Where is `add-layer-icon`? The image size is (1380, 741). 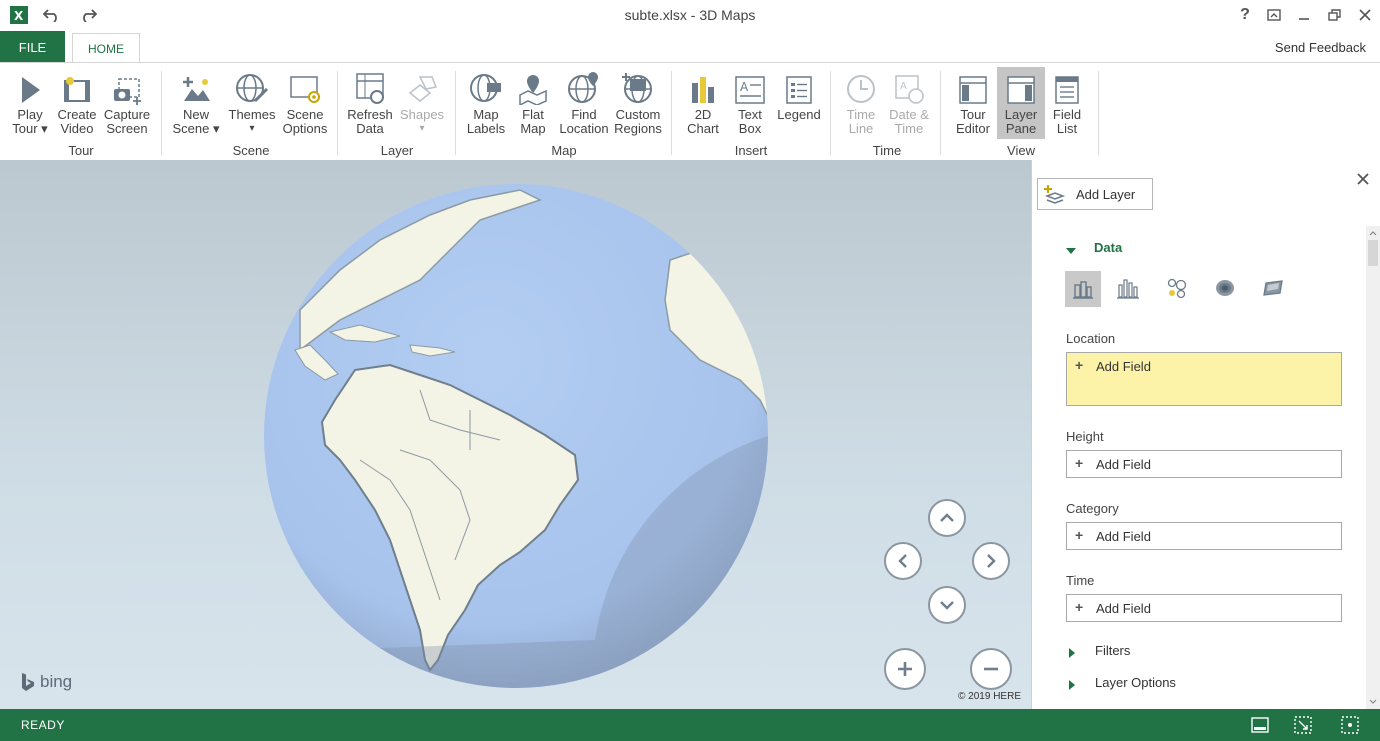
add-layer-icon is located at coordinates (1055, 194).